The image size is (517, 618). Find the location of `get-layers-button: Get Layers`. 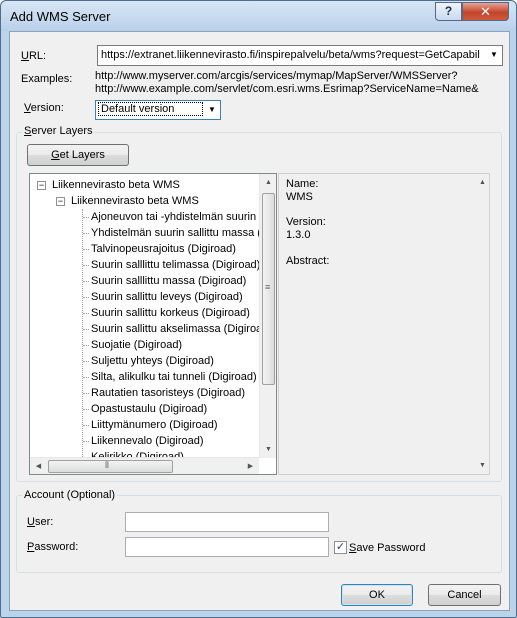

get-layers-button: Get Layers is located at coordinates (78, 155).